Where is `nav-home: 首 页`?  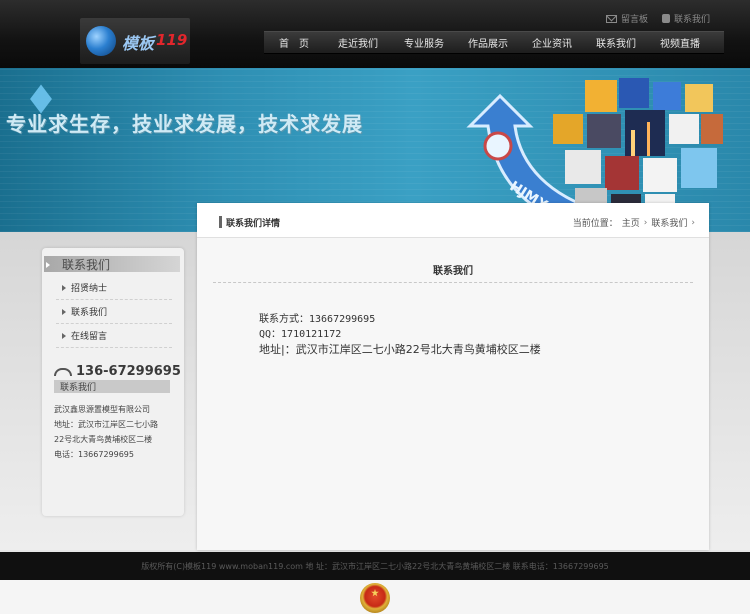
nav-home: 首 页 is located at coordinates (294, 42).